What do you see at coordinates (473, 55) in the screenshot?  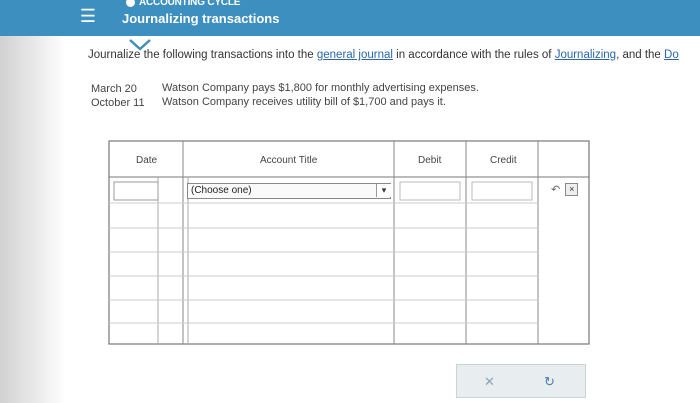 I see `instructions-part: in accordance with the rules of` at bounding box center [473, 55].